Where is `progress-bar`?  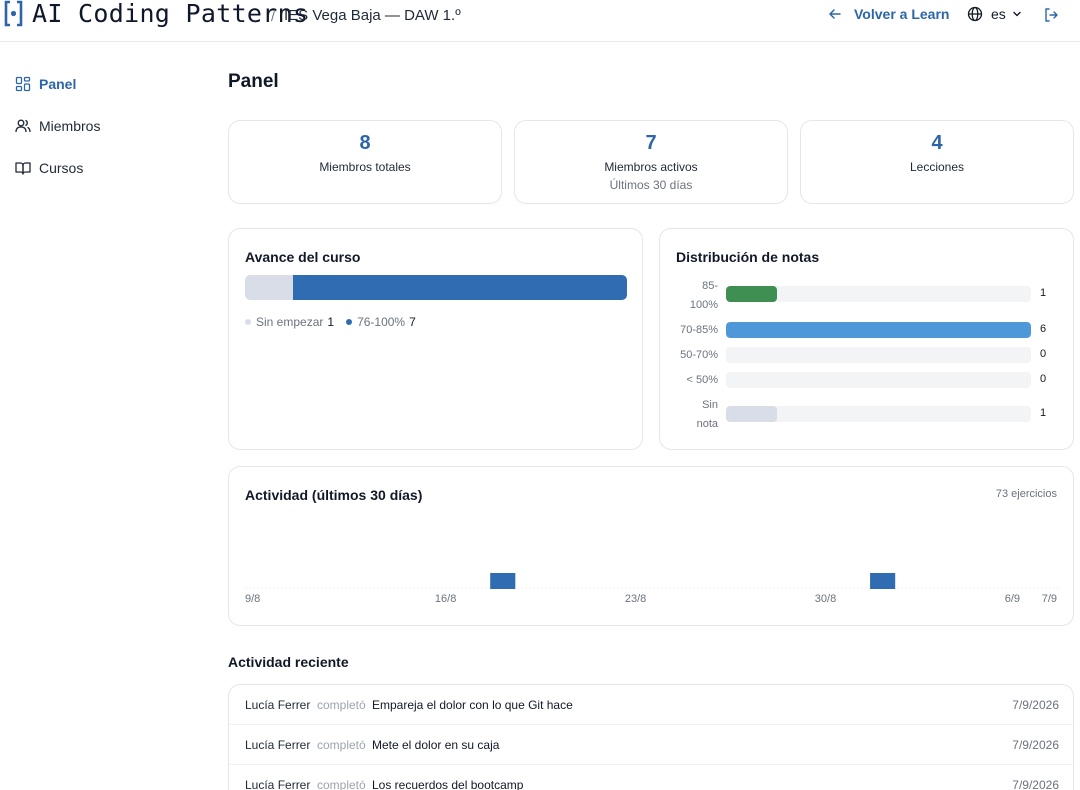
progress-bar is located at coordinates (436, 287).